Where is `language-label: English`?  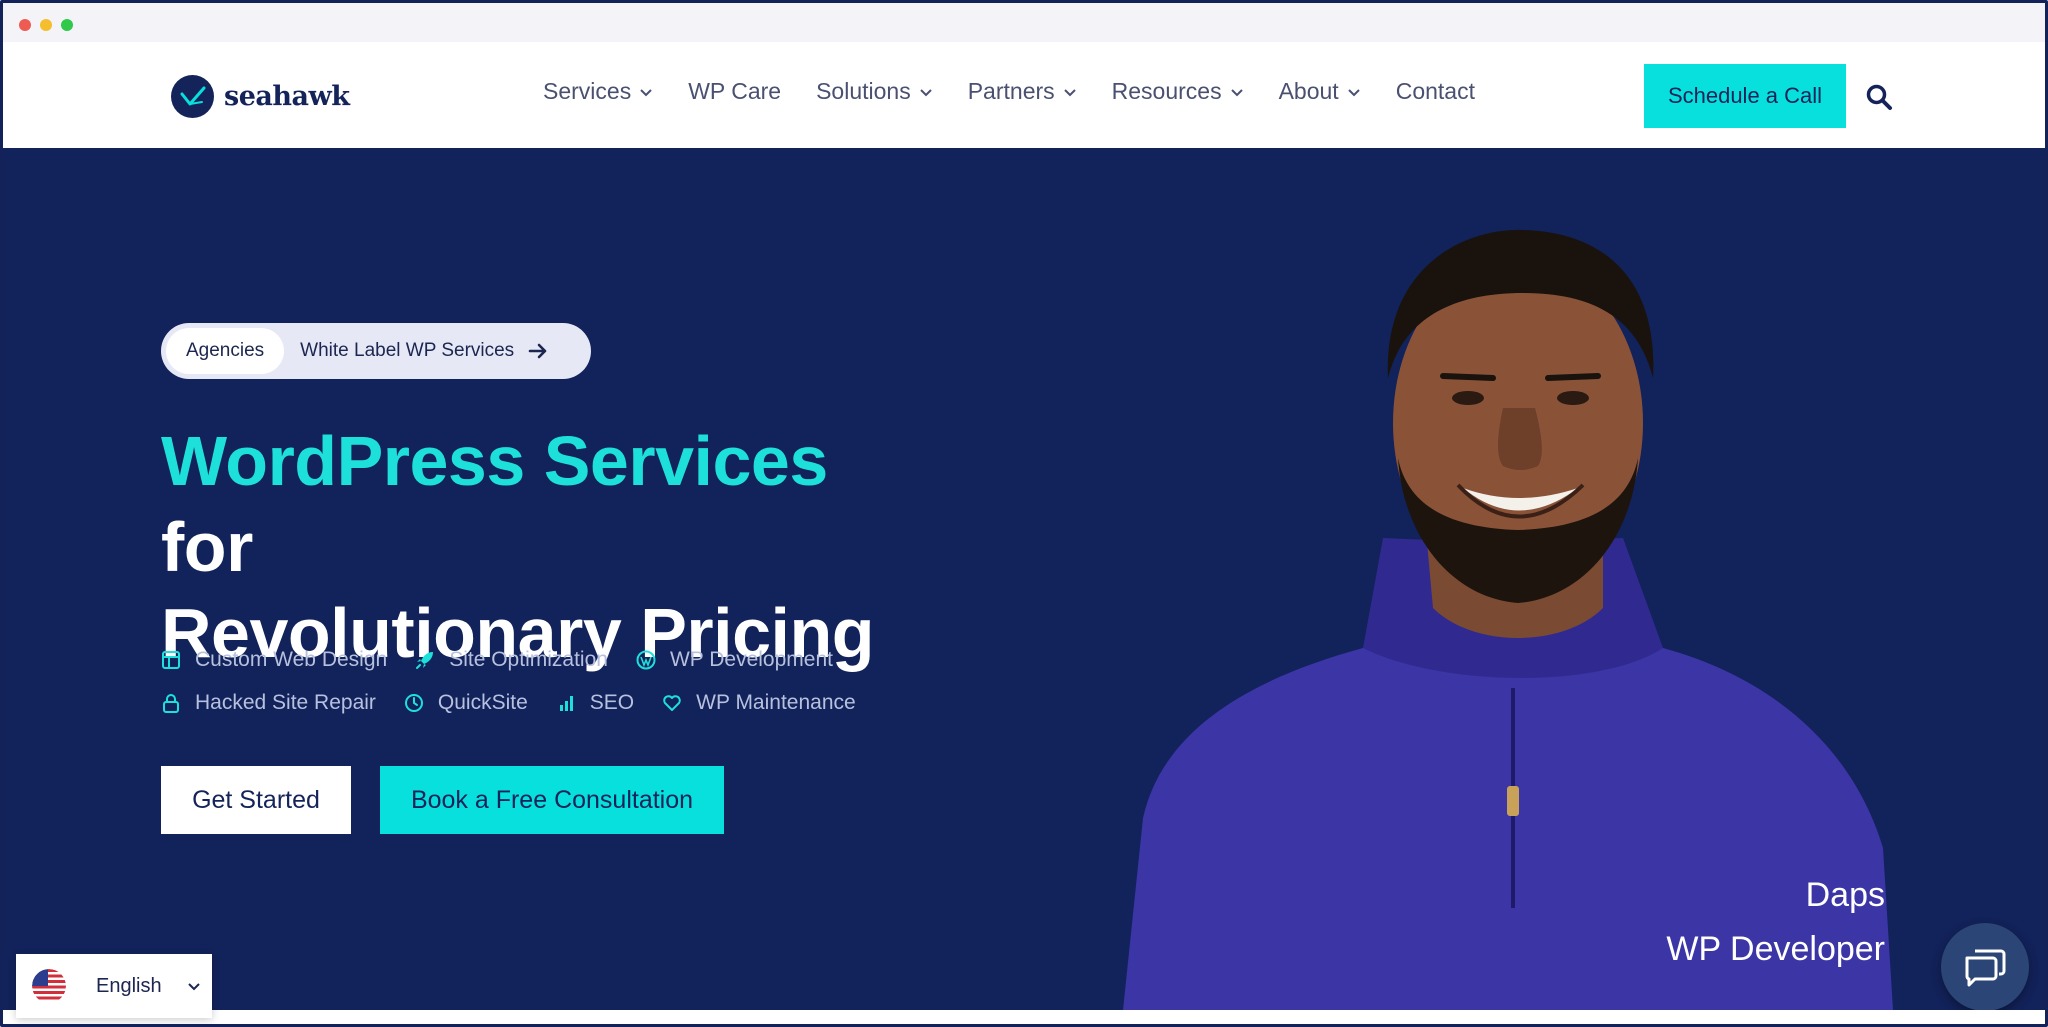
language-label: English is located at coordinates (129, 985).